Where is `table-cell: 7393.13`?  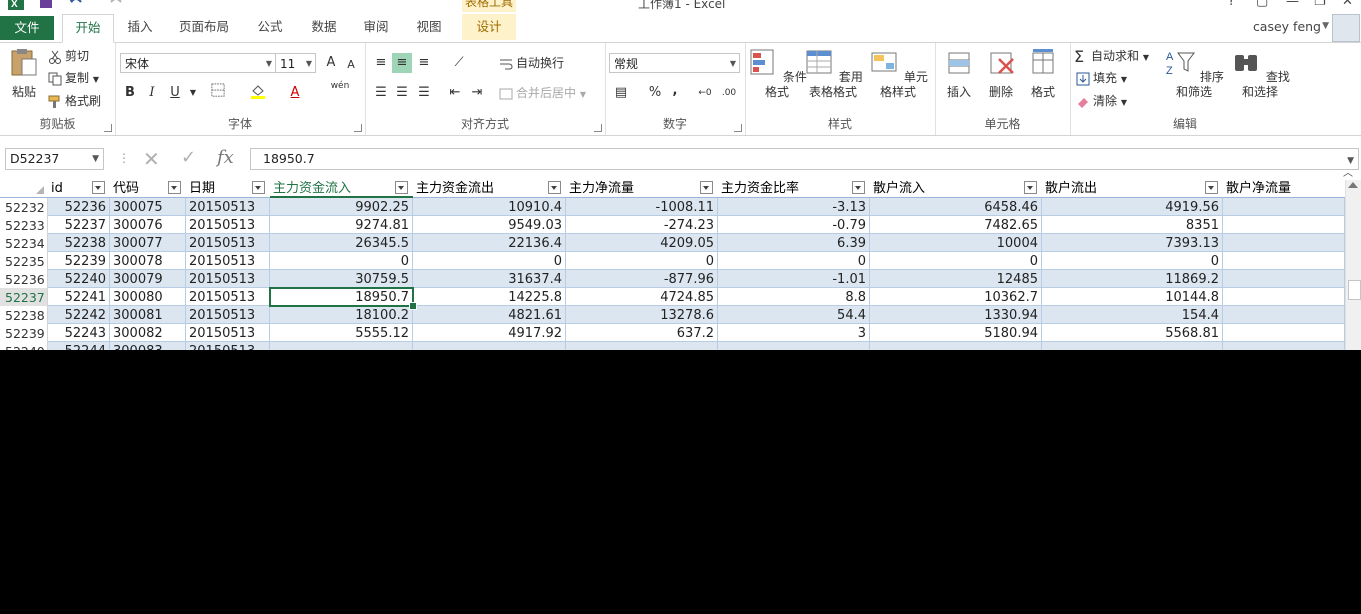 table-cell: 7393.13 is located at coordinates (1132, 243).